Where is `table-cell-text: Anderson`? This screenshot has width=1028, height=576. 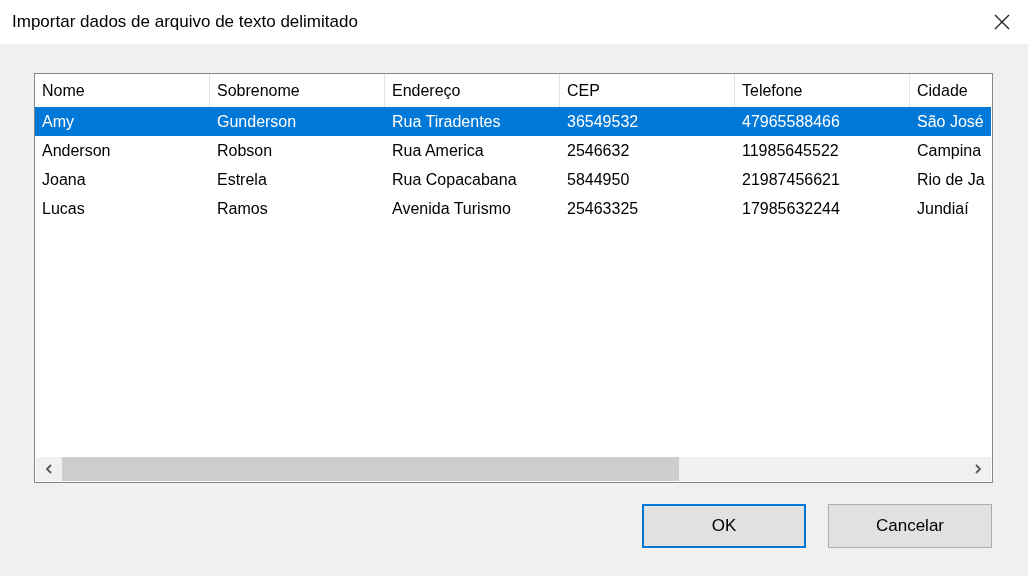
table-cell-text: Anderson is located at coordinates (76, 150).